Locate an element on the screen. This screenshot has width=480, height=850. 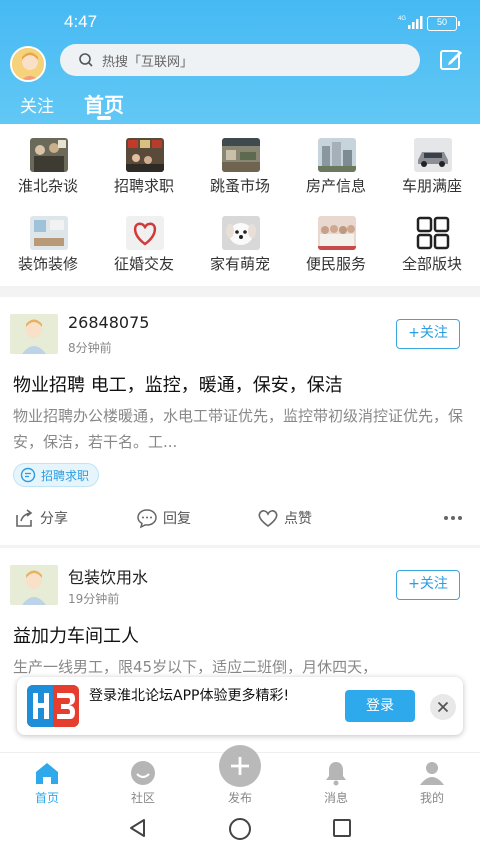
category-label: 招聘求职 is located at coordinates (143, 186).